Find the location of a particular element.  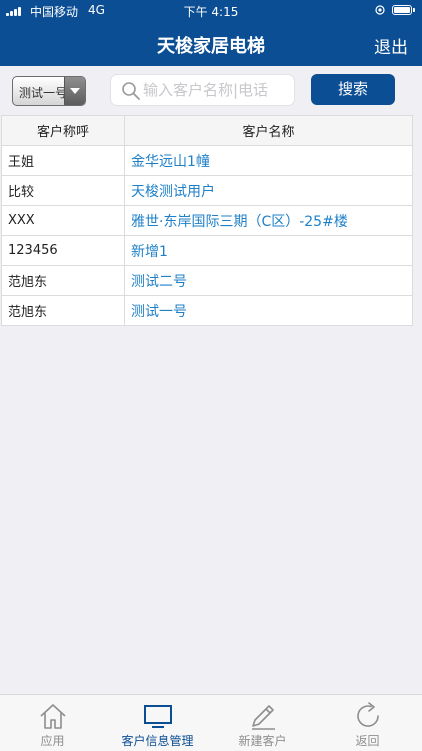

pencil-icon is located at coordinates (263, 717).